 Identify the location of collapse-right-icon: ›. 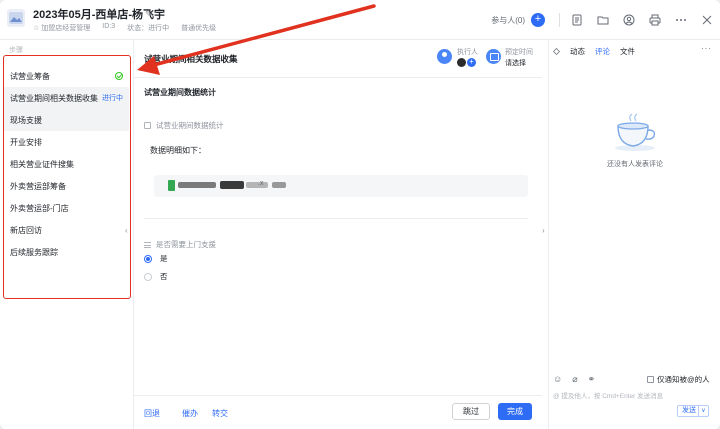
(543, 230).